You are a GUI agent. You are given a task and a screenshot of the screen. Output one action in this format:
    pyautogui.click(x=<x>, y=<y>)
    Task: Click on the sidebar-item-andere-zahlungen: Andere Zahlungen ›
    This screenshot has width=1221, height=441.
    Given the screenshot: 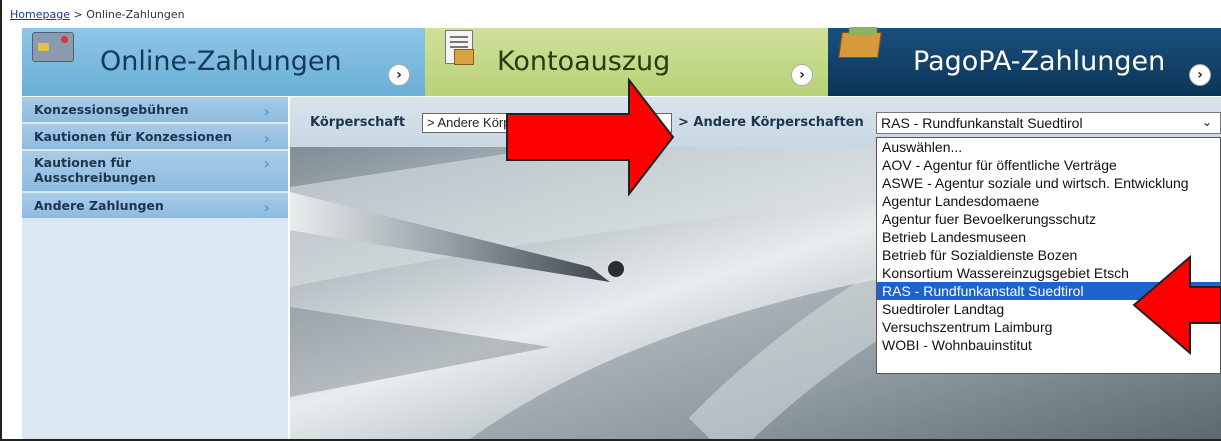 What is the action you would take?
    pyautogui.click(x=155, y=205)
    